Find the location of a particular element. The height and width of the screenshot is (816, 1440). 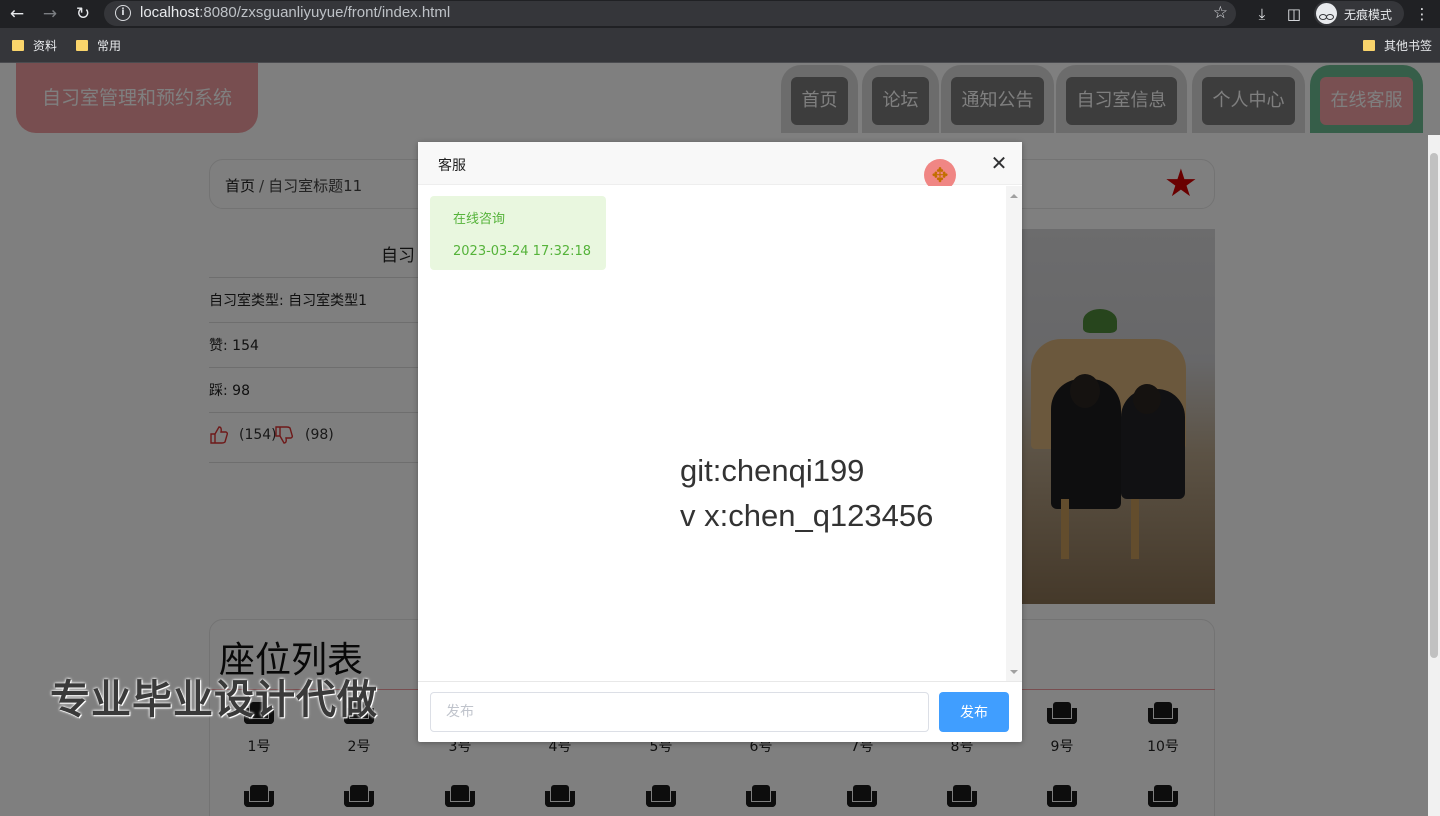

reload-icon: ↻ is located at coordinates (83, 14).